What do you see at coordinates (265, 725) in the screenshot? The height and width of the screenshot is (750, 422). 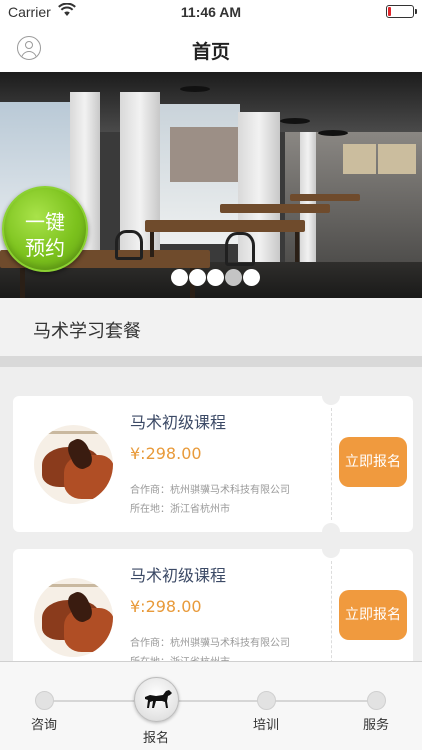 I see `tab-label: 培训` at bounding box center [265, 725].